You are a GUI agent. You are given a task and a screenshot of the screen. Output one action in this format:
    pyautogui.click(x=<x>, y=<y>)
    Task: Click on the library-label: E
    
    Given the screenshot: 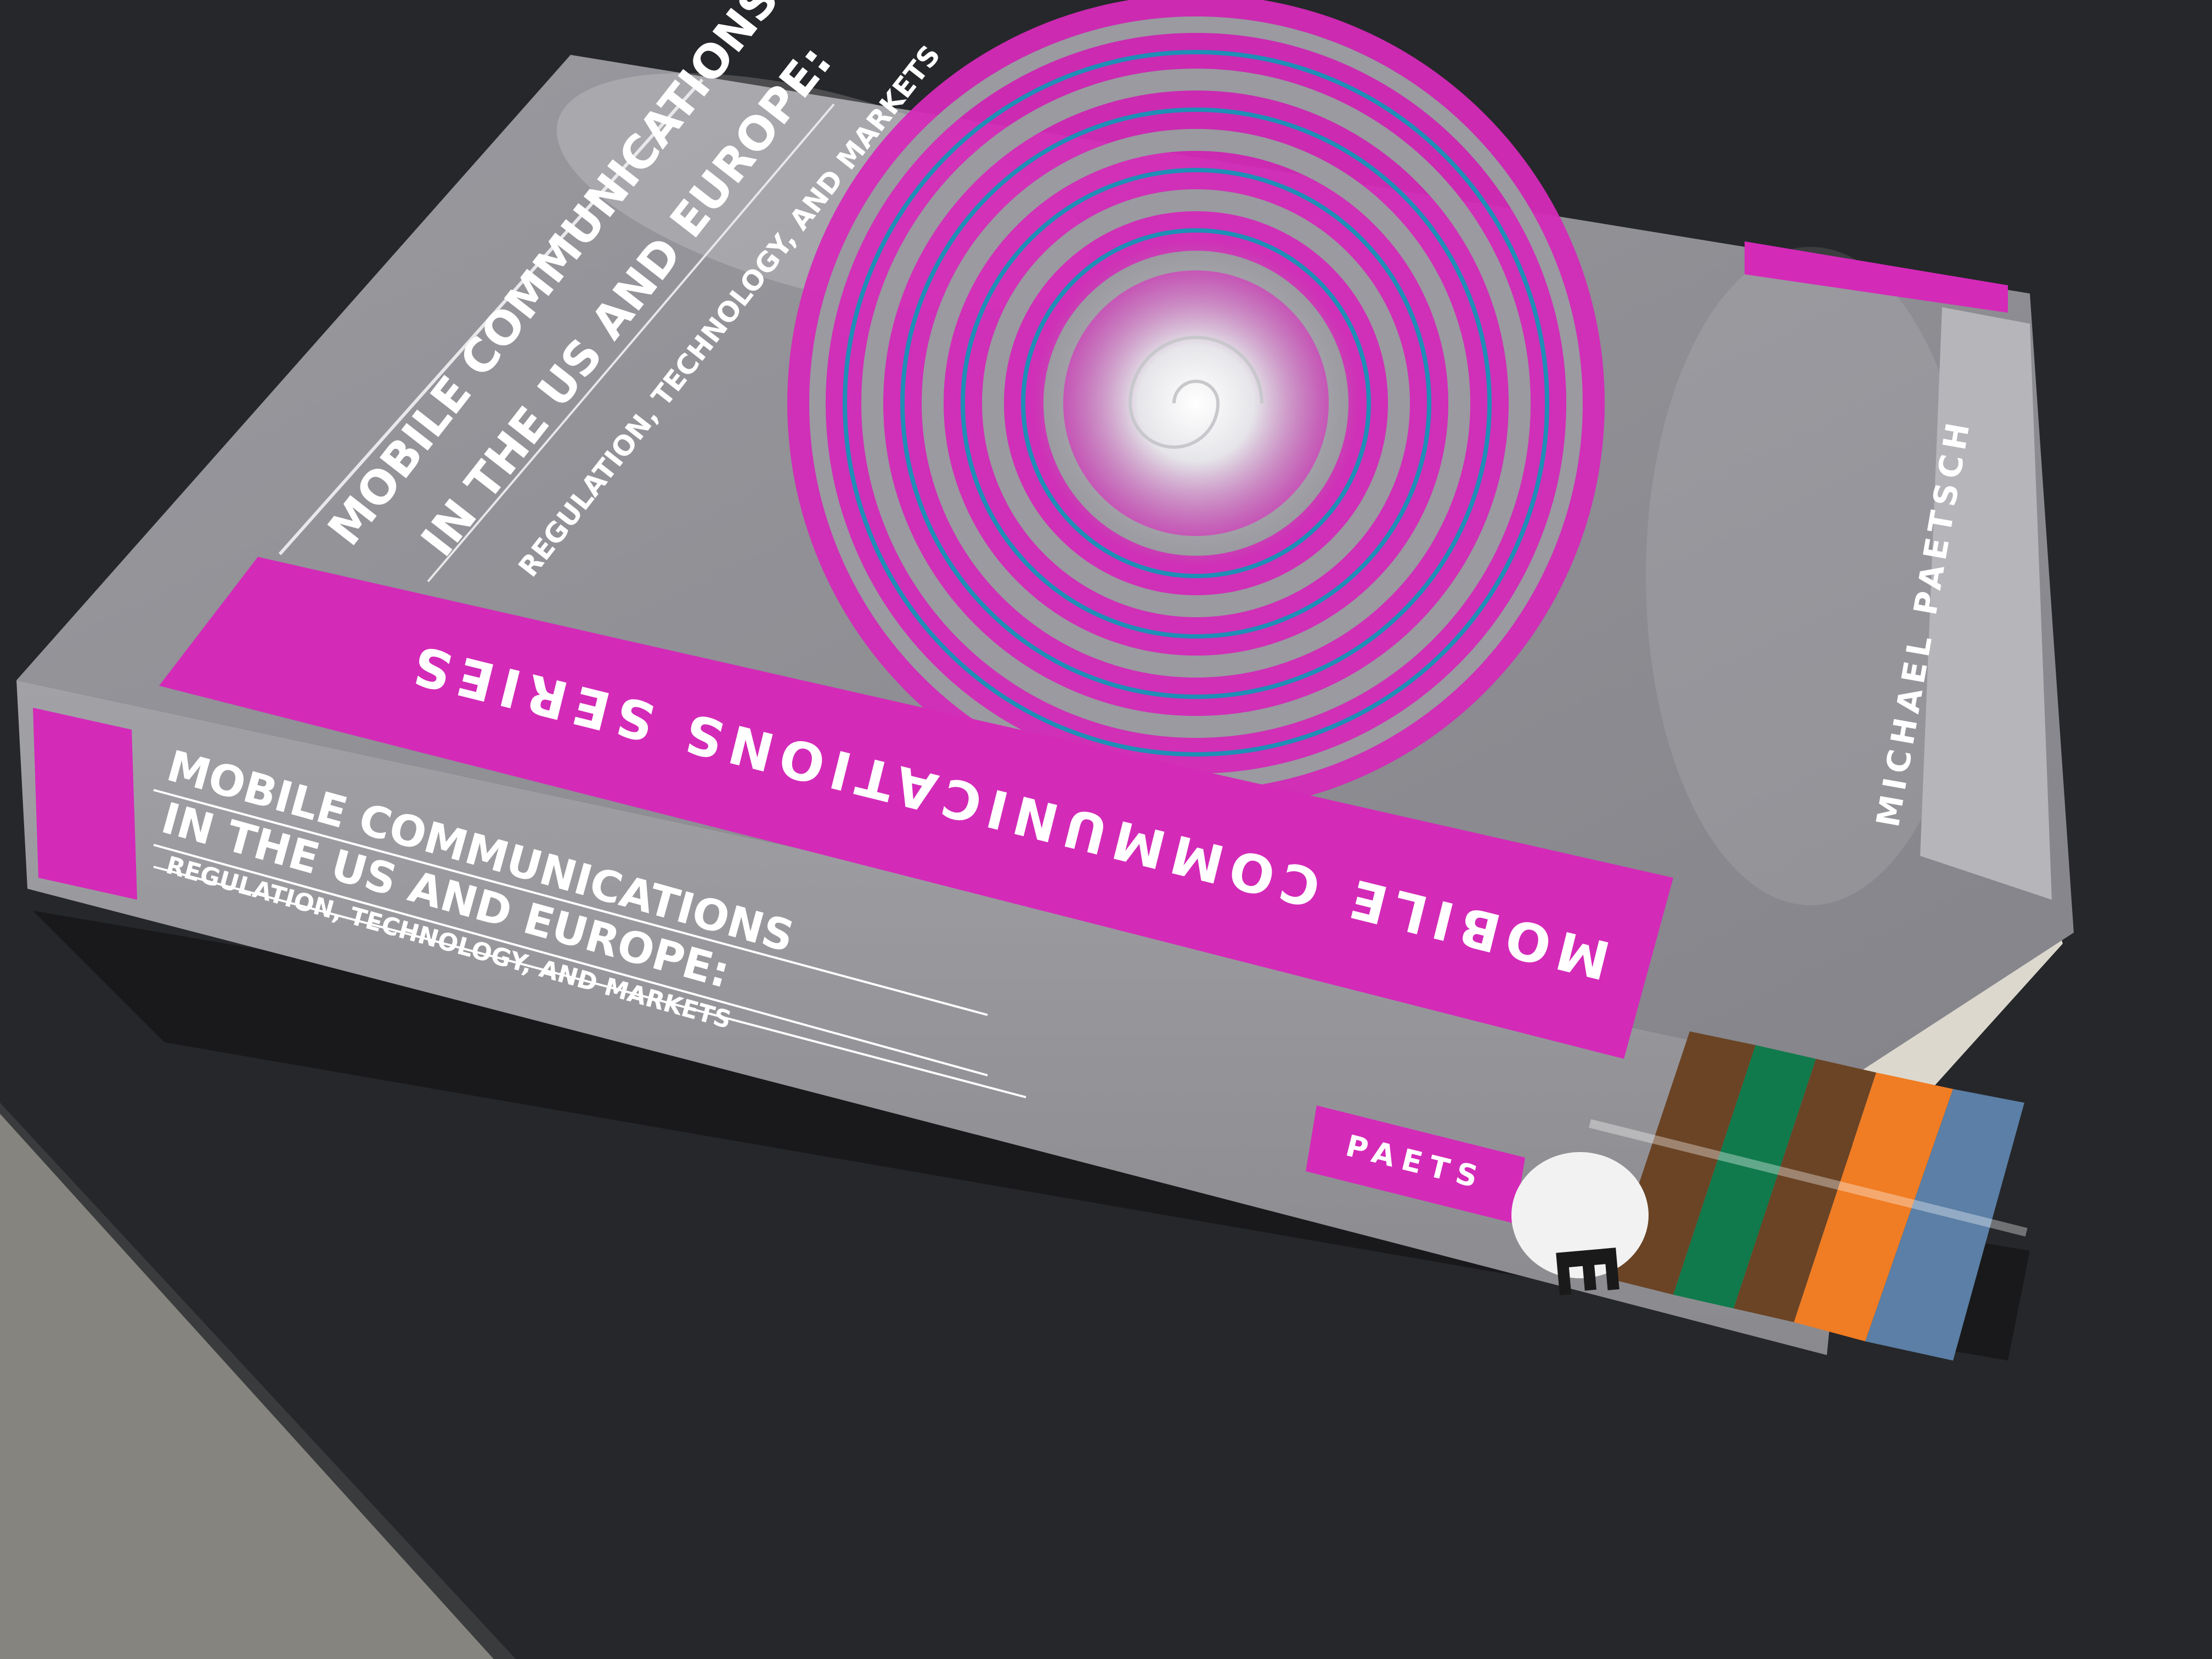 What is the action you would take?
    pyautogui.click(x=1586, y=1271)
    